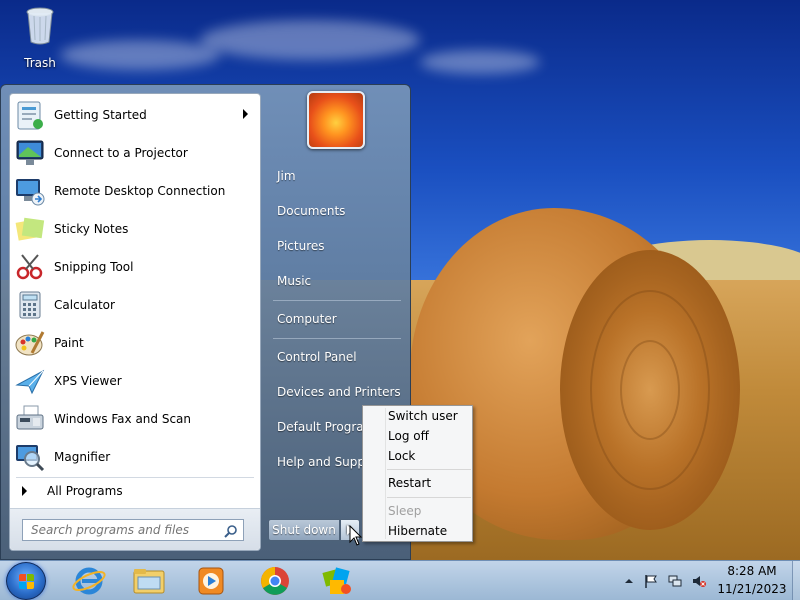 The width and height of the screenshot is (800, 600). What do you see at coordinates (336, 120) in the screenshot?
I see `user-picture` at bounding box center [336, 120].